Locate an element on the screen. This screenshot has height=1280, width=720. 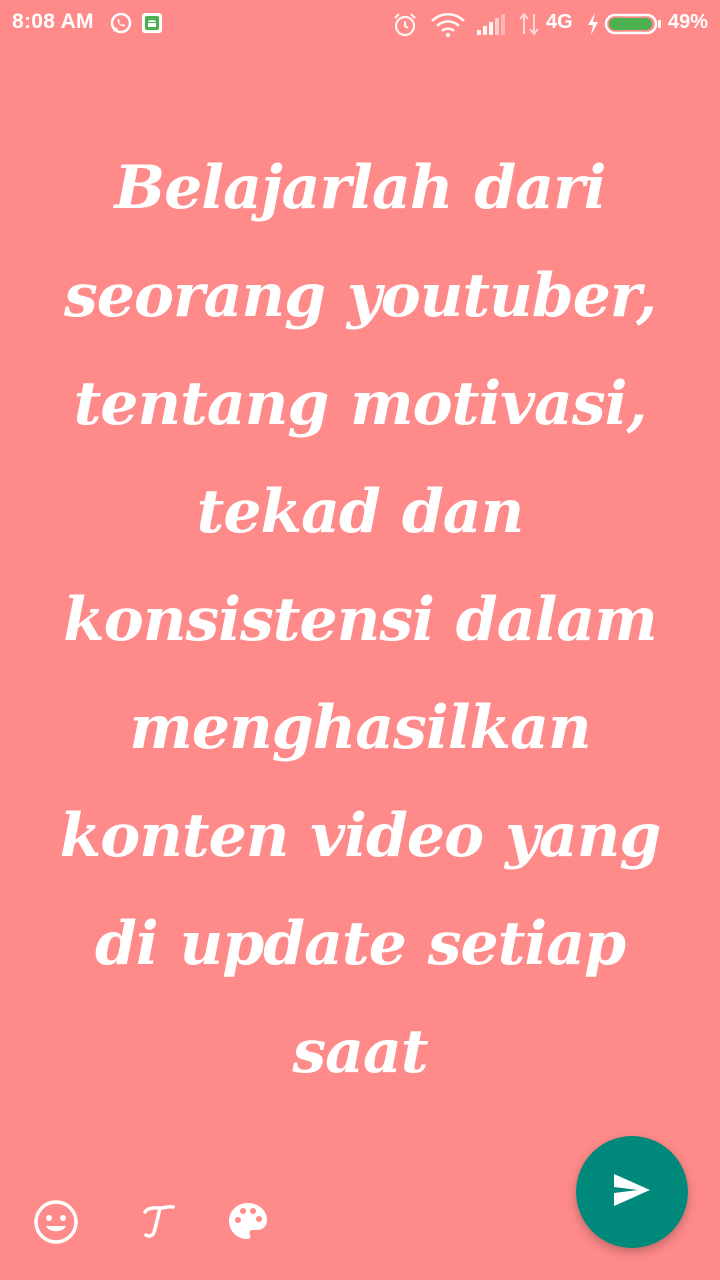
emoji-icon is located at coordinates (56, 1224).